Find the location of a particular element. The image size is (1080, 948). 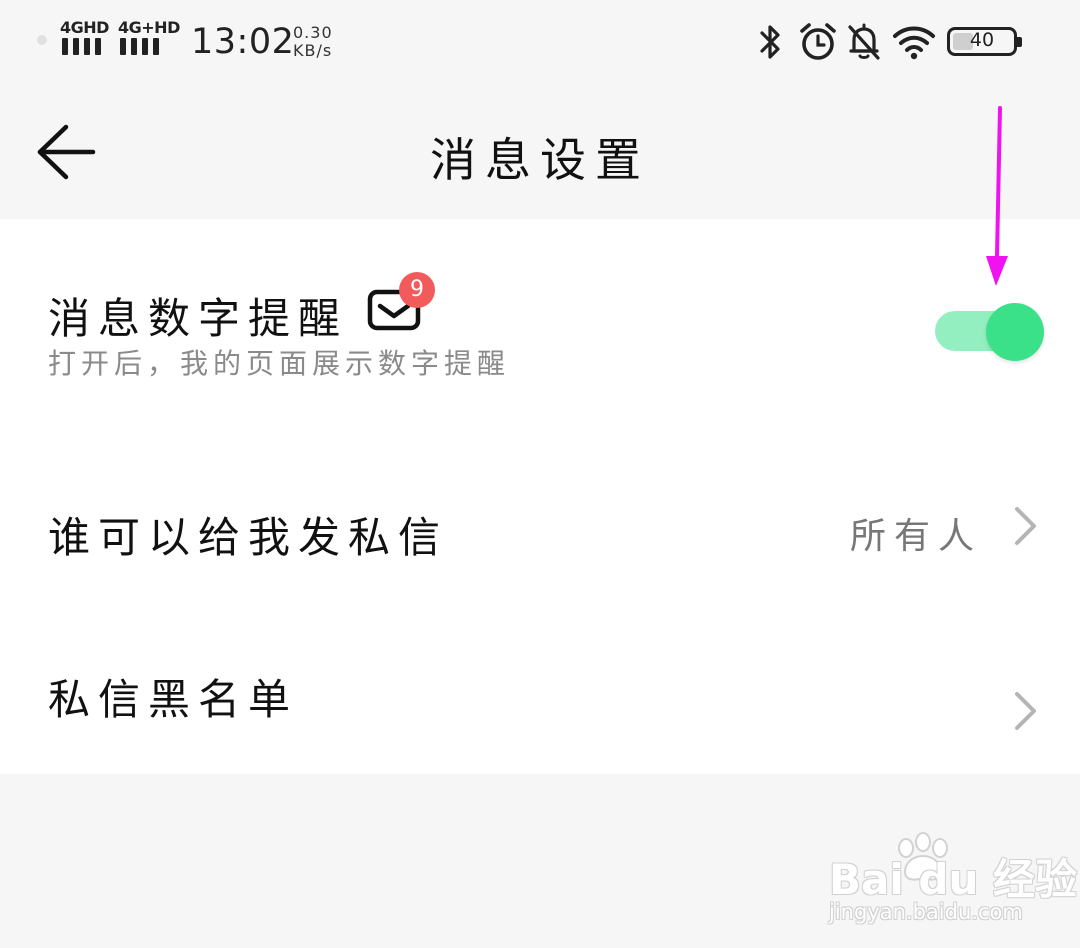

wifi-icon is located at coordinates (914, 43).